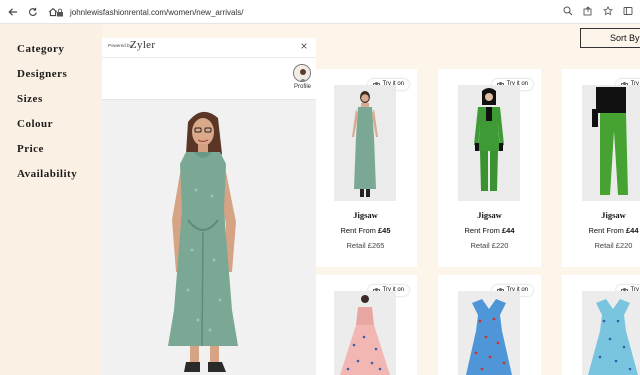 This screenshot has width=640, height=375. What do you see at coordinates (302, 87) in the screenshot?
I see `profile-label: Profile` at bounding box center [302, 87].